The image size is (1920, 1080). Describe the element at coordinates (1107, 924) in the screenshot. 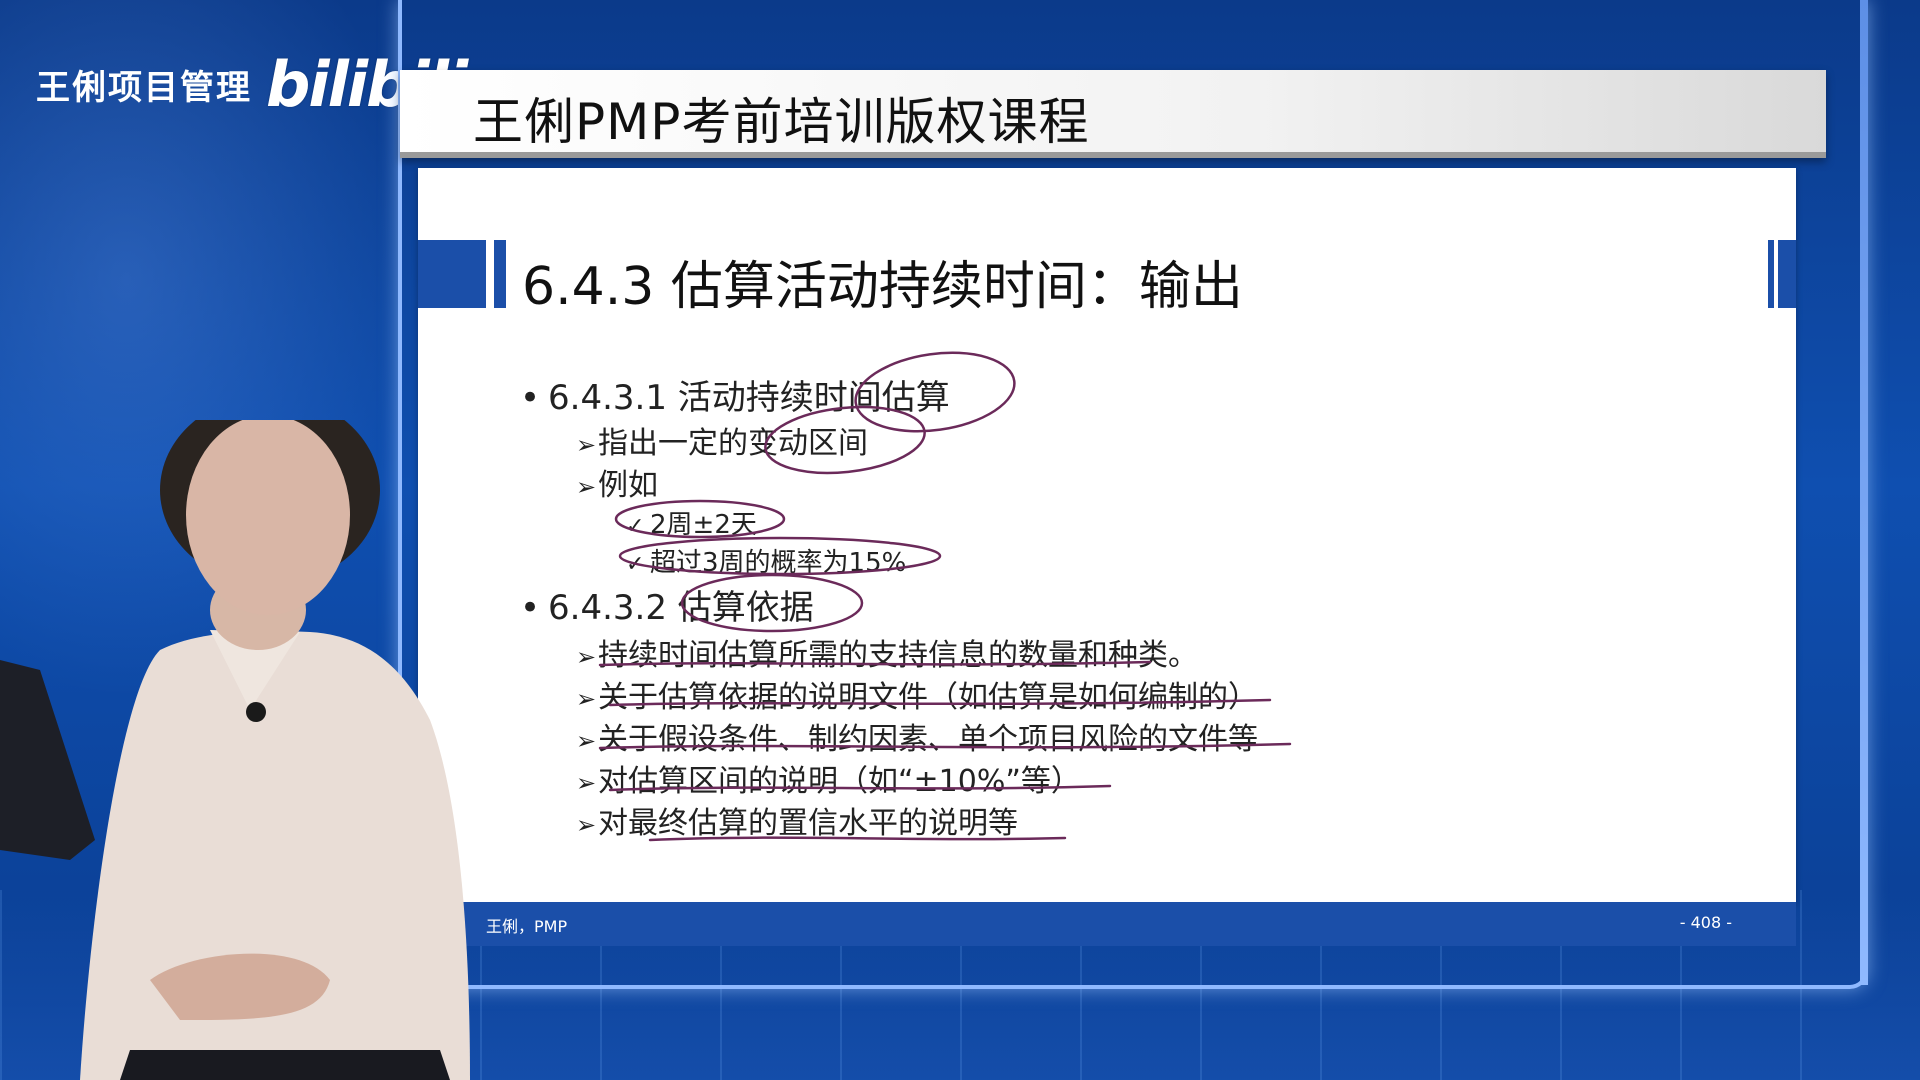

I see `slide-footer: 王俐，PMP - 408 -` at that location.